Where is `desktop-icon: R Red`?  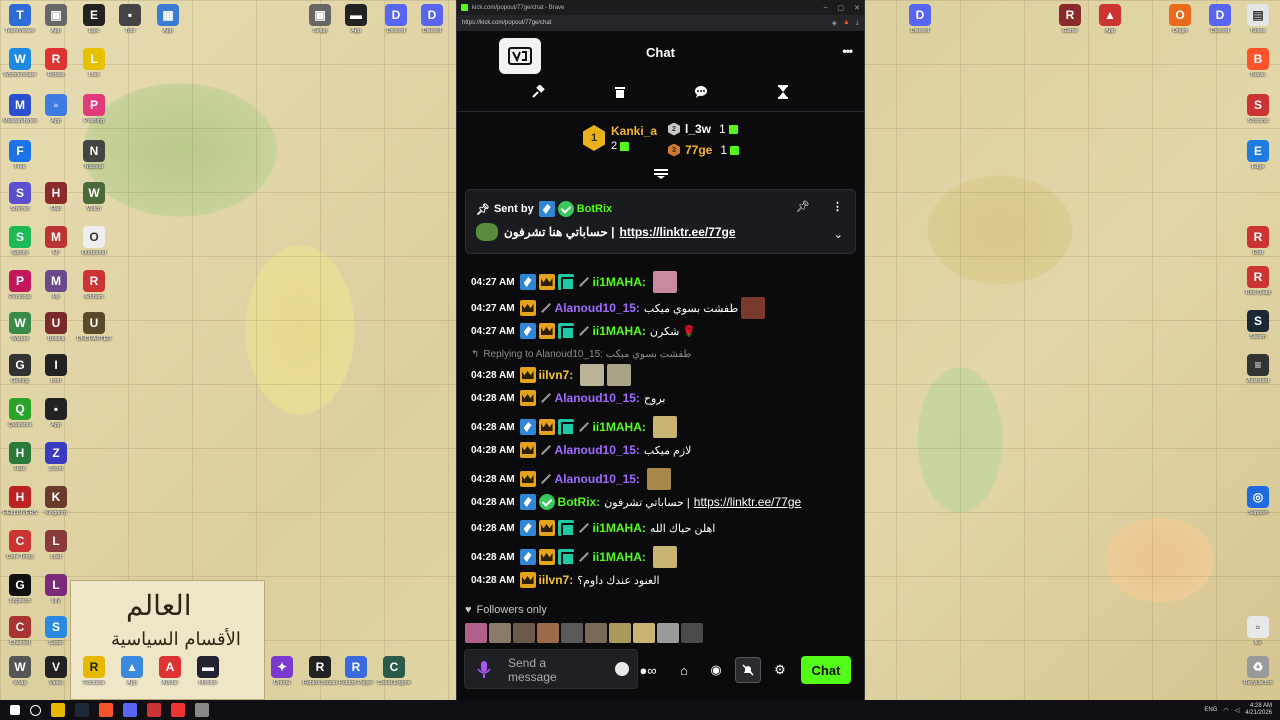
desktop-icon: R Red is located at coordinates (1258, 241).